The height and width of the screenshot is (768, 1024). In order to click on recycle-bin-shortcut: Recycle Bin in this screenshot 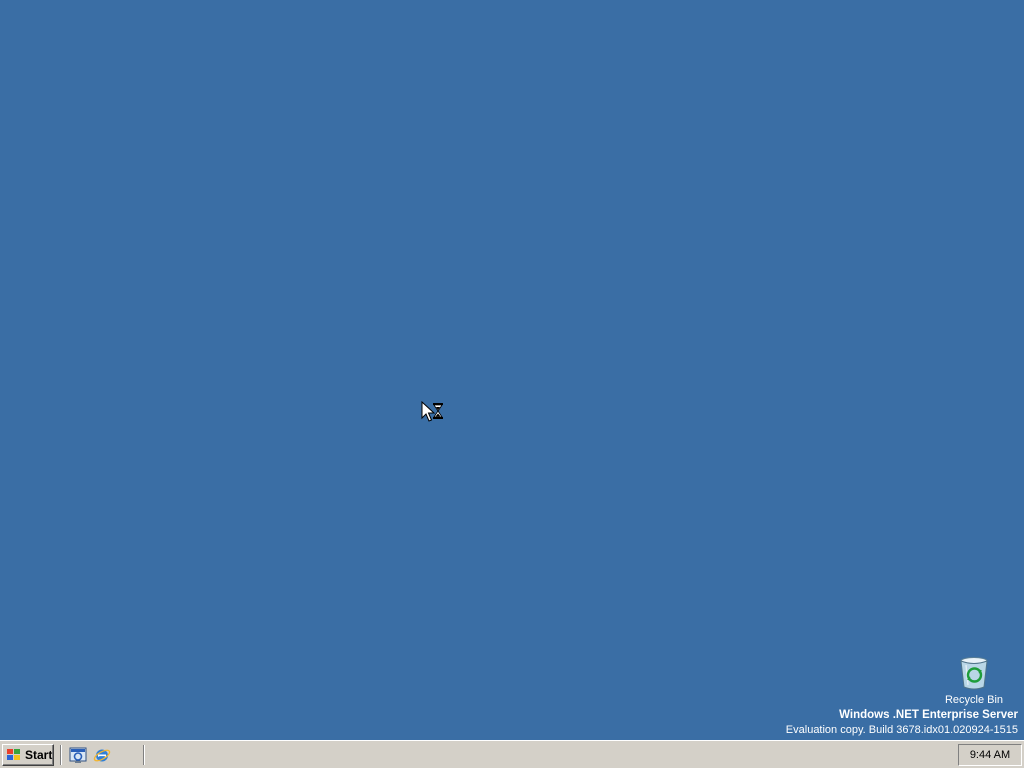, I will do `click(974, 681)`.